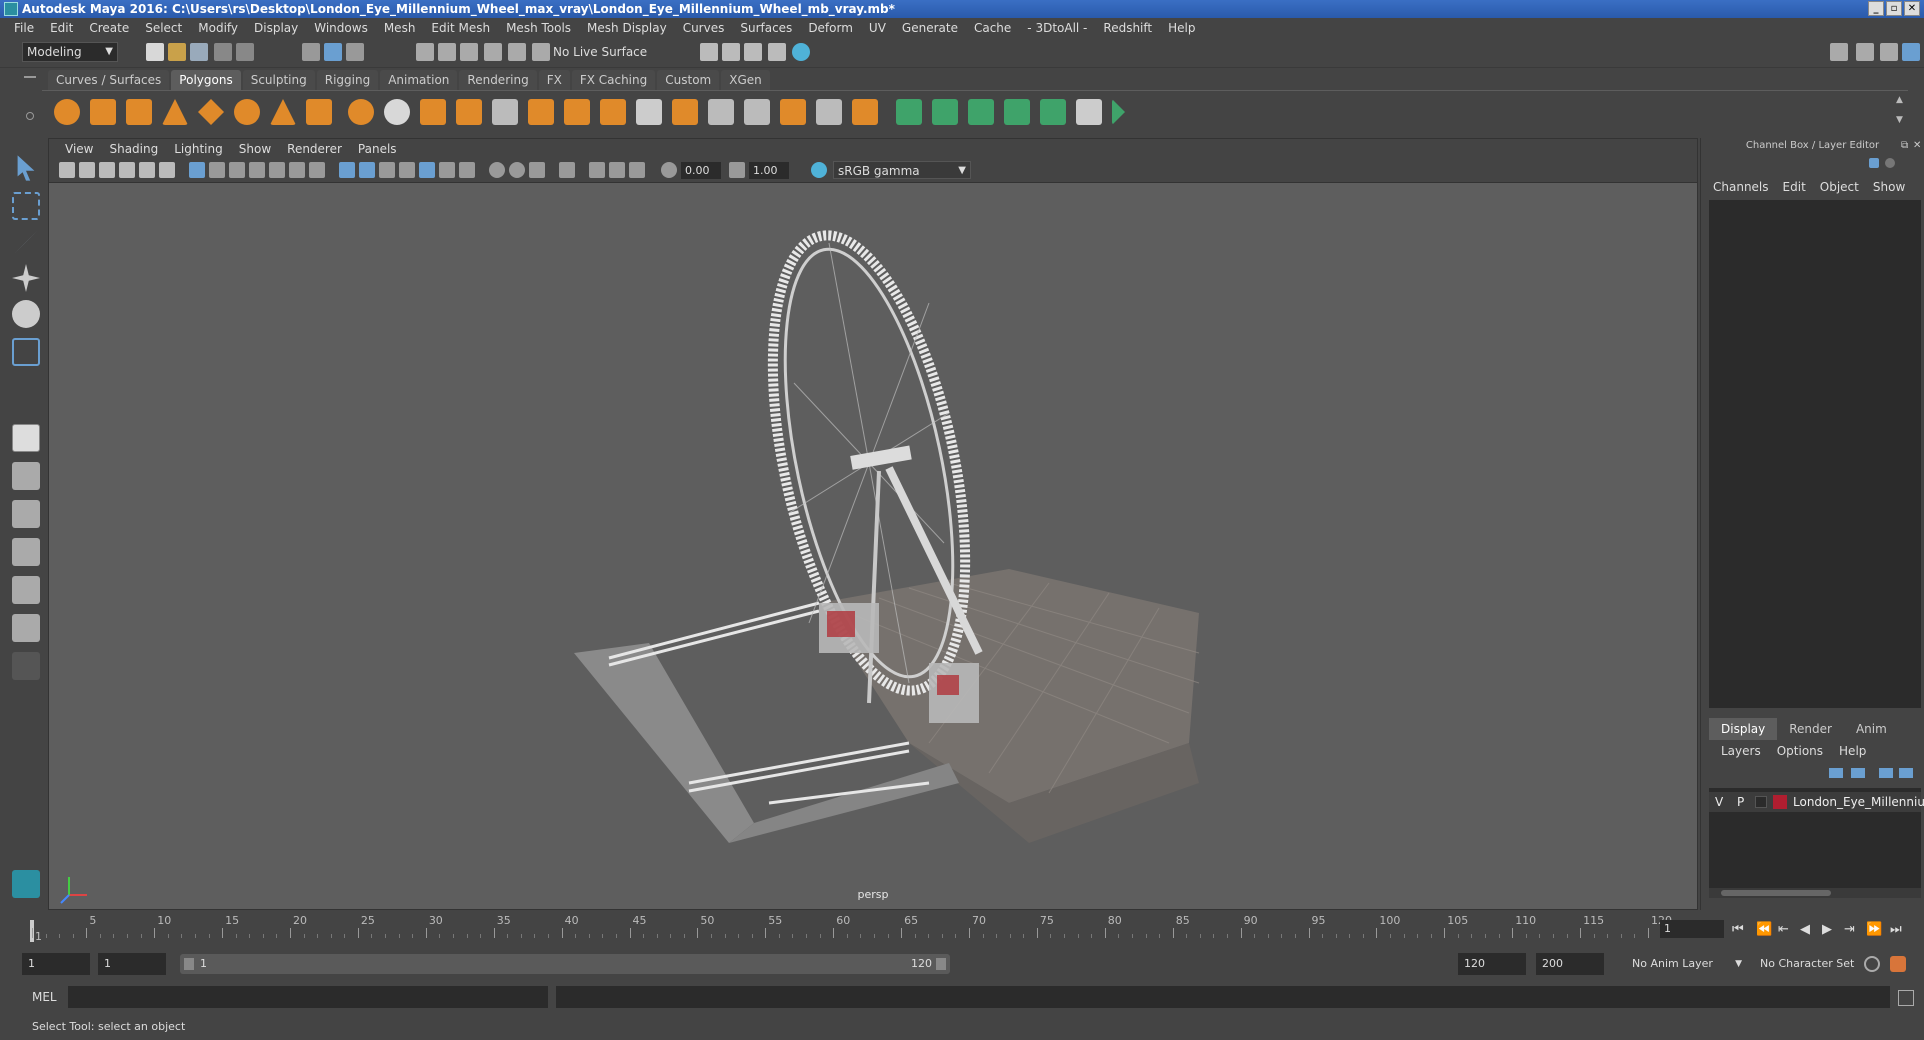 This screenshot has height=1040, width=1924. What do you see at coordinates (469, 52) in the screenshot?
I see `snap-point-icon` at bounding box center [469, 52].